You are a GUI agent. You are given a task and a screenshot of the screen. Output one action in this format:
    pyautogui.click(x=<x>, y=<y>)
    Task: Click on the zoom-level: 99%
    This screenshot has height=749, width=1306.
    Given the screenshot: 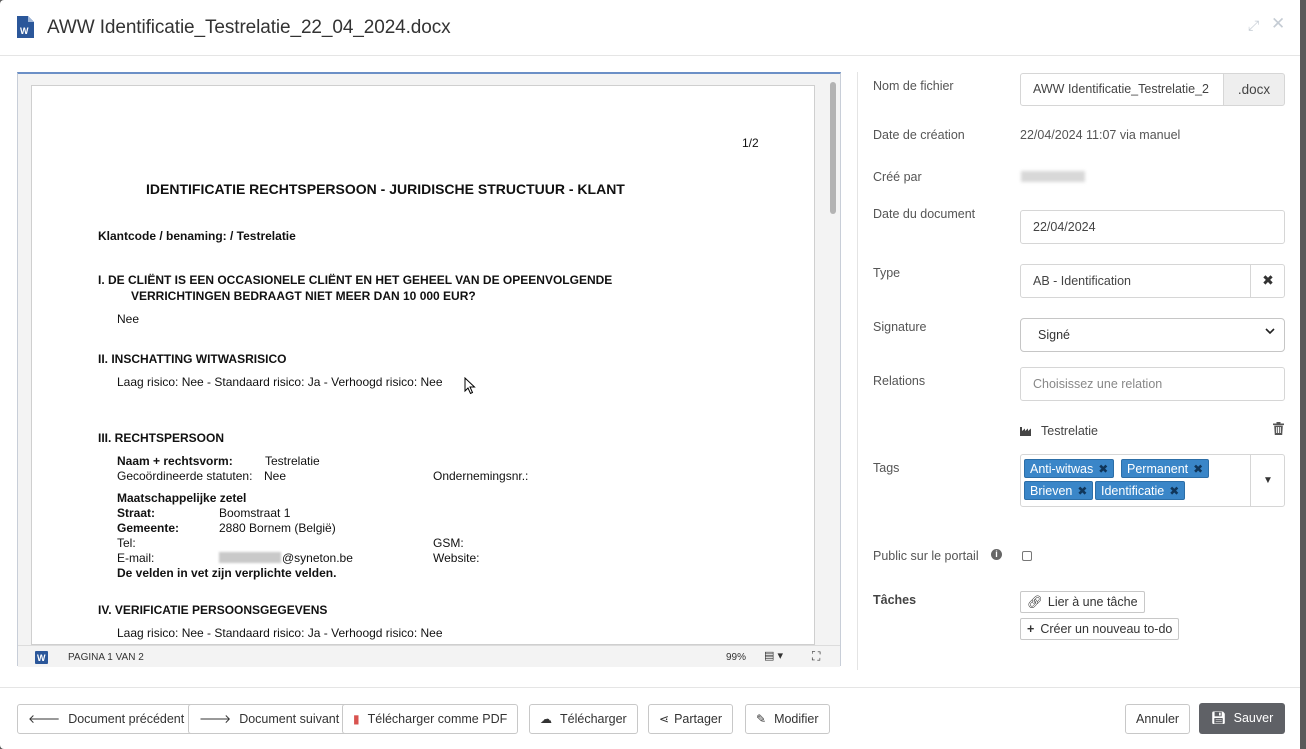 What is the action you would take?
    pyautogui.click(x=736, y=657)
    